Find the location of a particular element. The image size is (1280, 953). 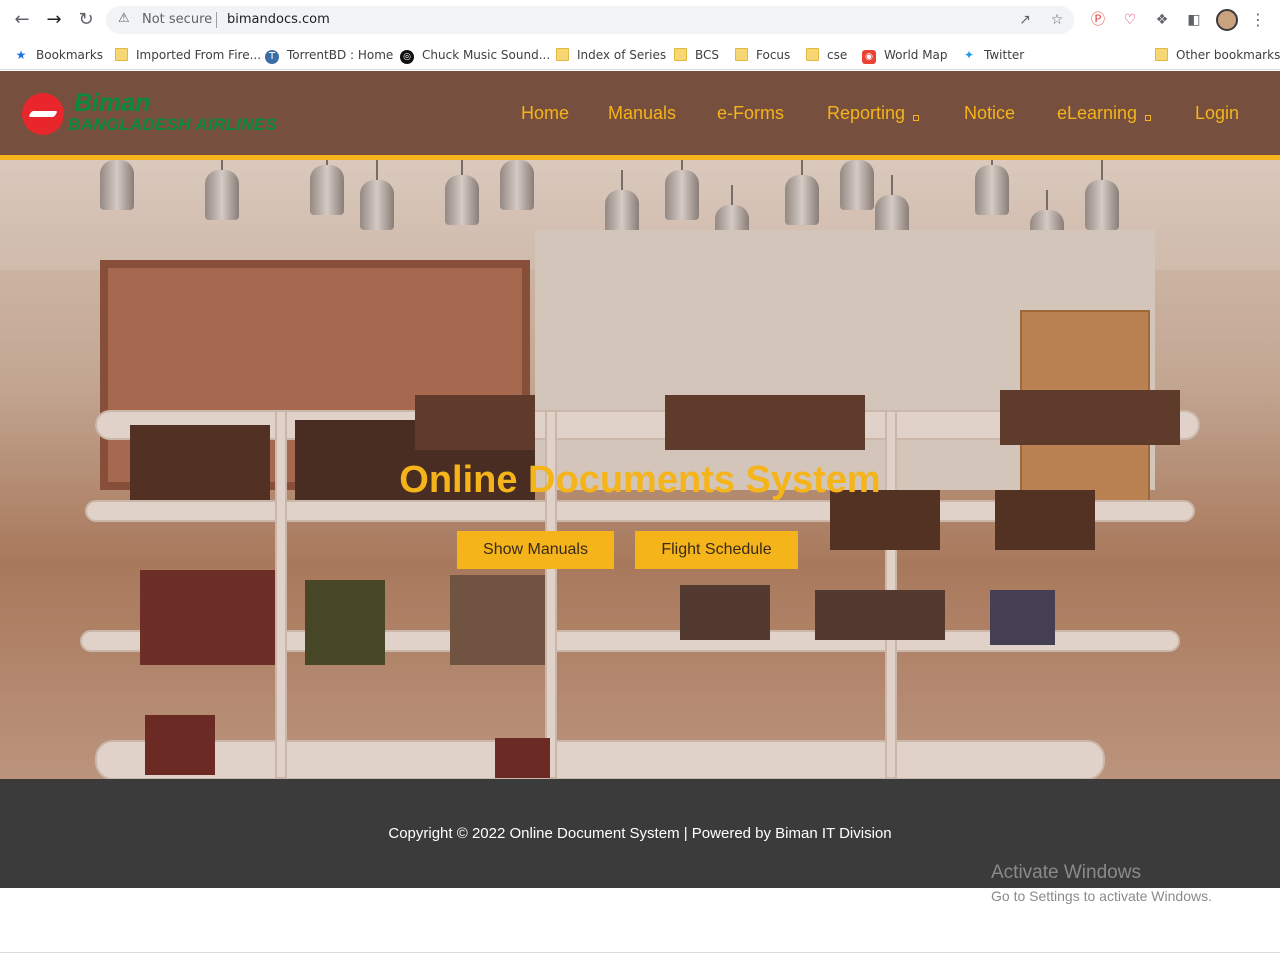

nav-elearning-label: eLearning is located at coordinates (1097, 113).